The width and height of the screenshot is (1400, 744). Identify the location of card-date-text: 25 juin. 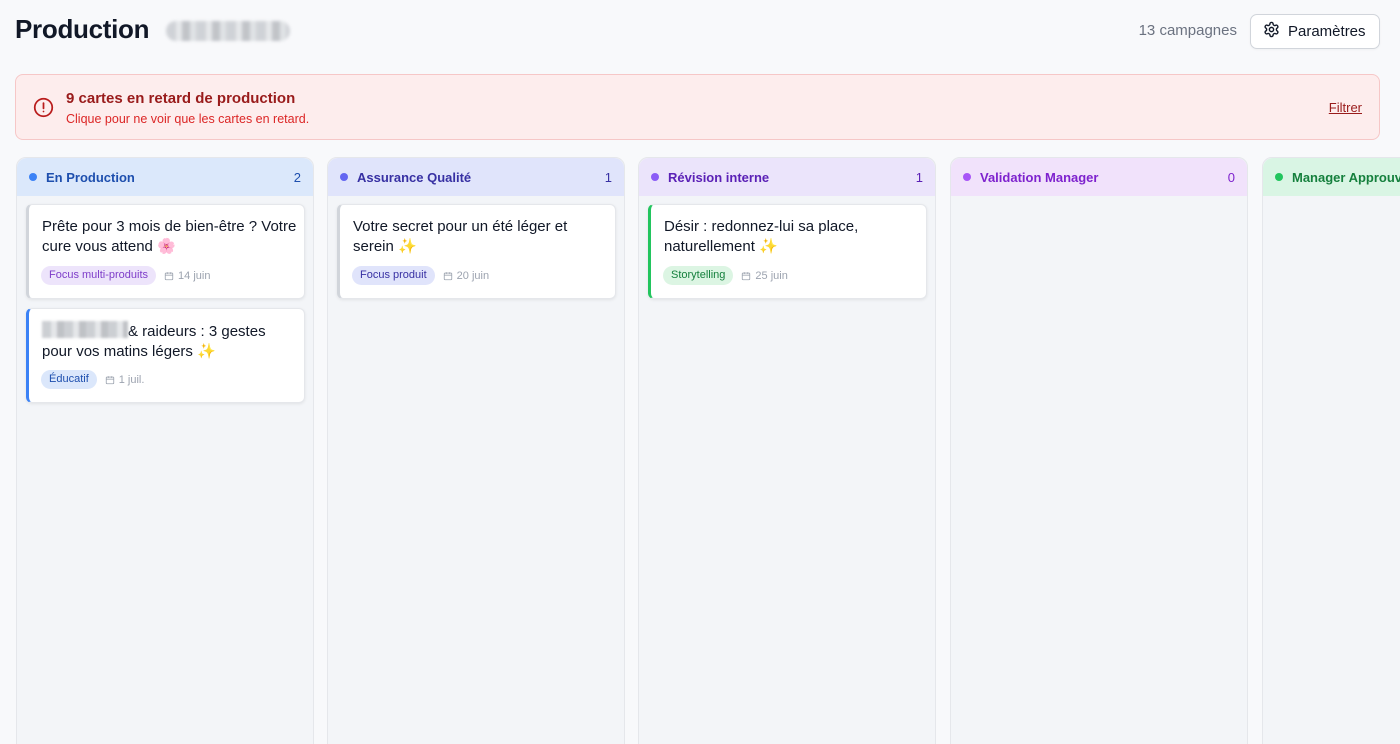
(771, 275).